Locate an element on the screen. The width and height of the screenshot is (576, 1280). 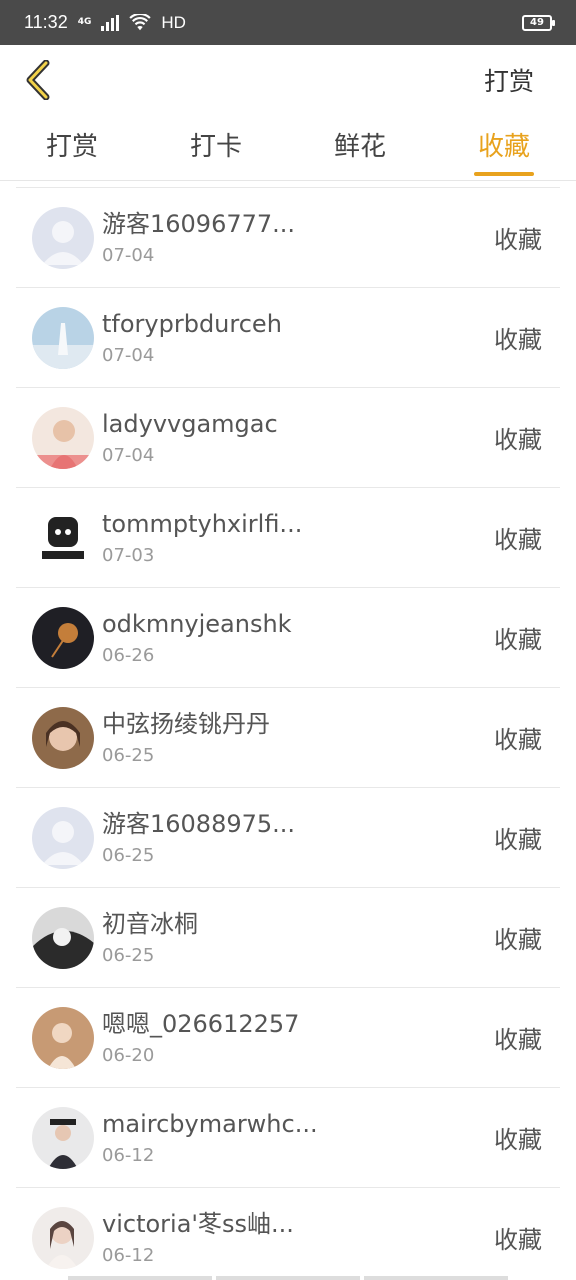
wifi-icon is located at coordinates (140, 21).